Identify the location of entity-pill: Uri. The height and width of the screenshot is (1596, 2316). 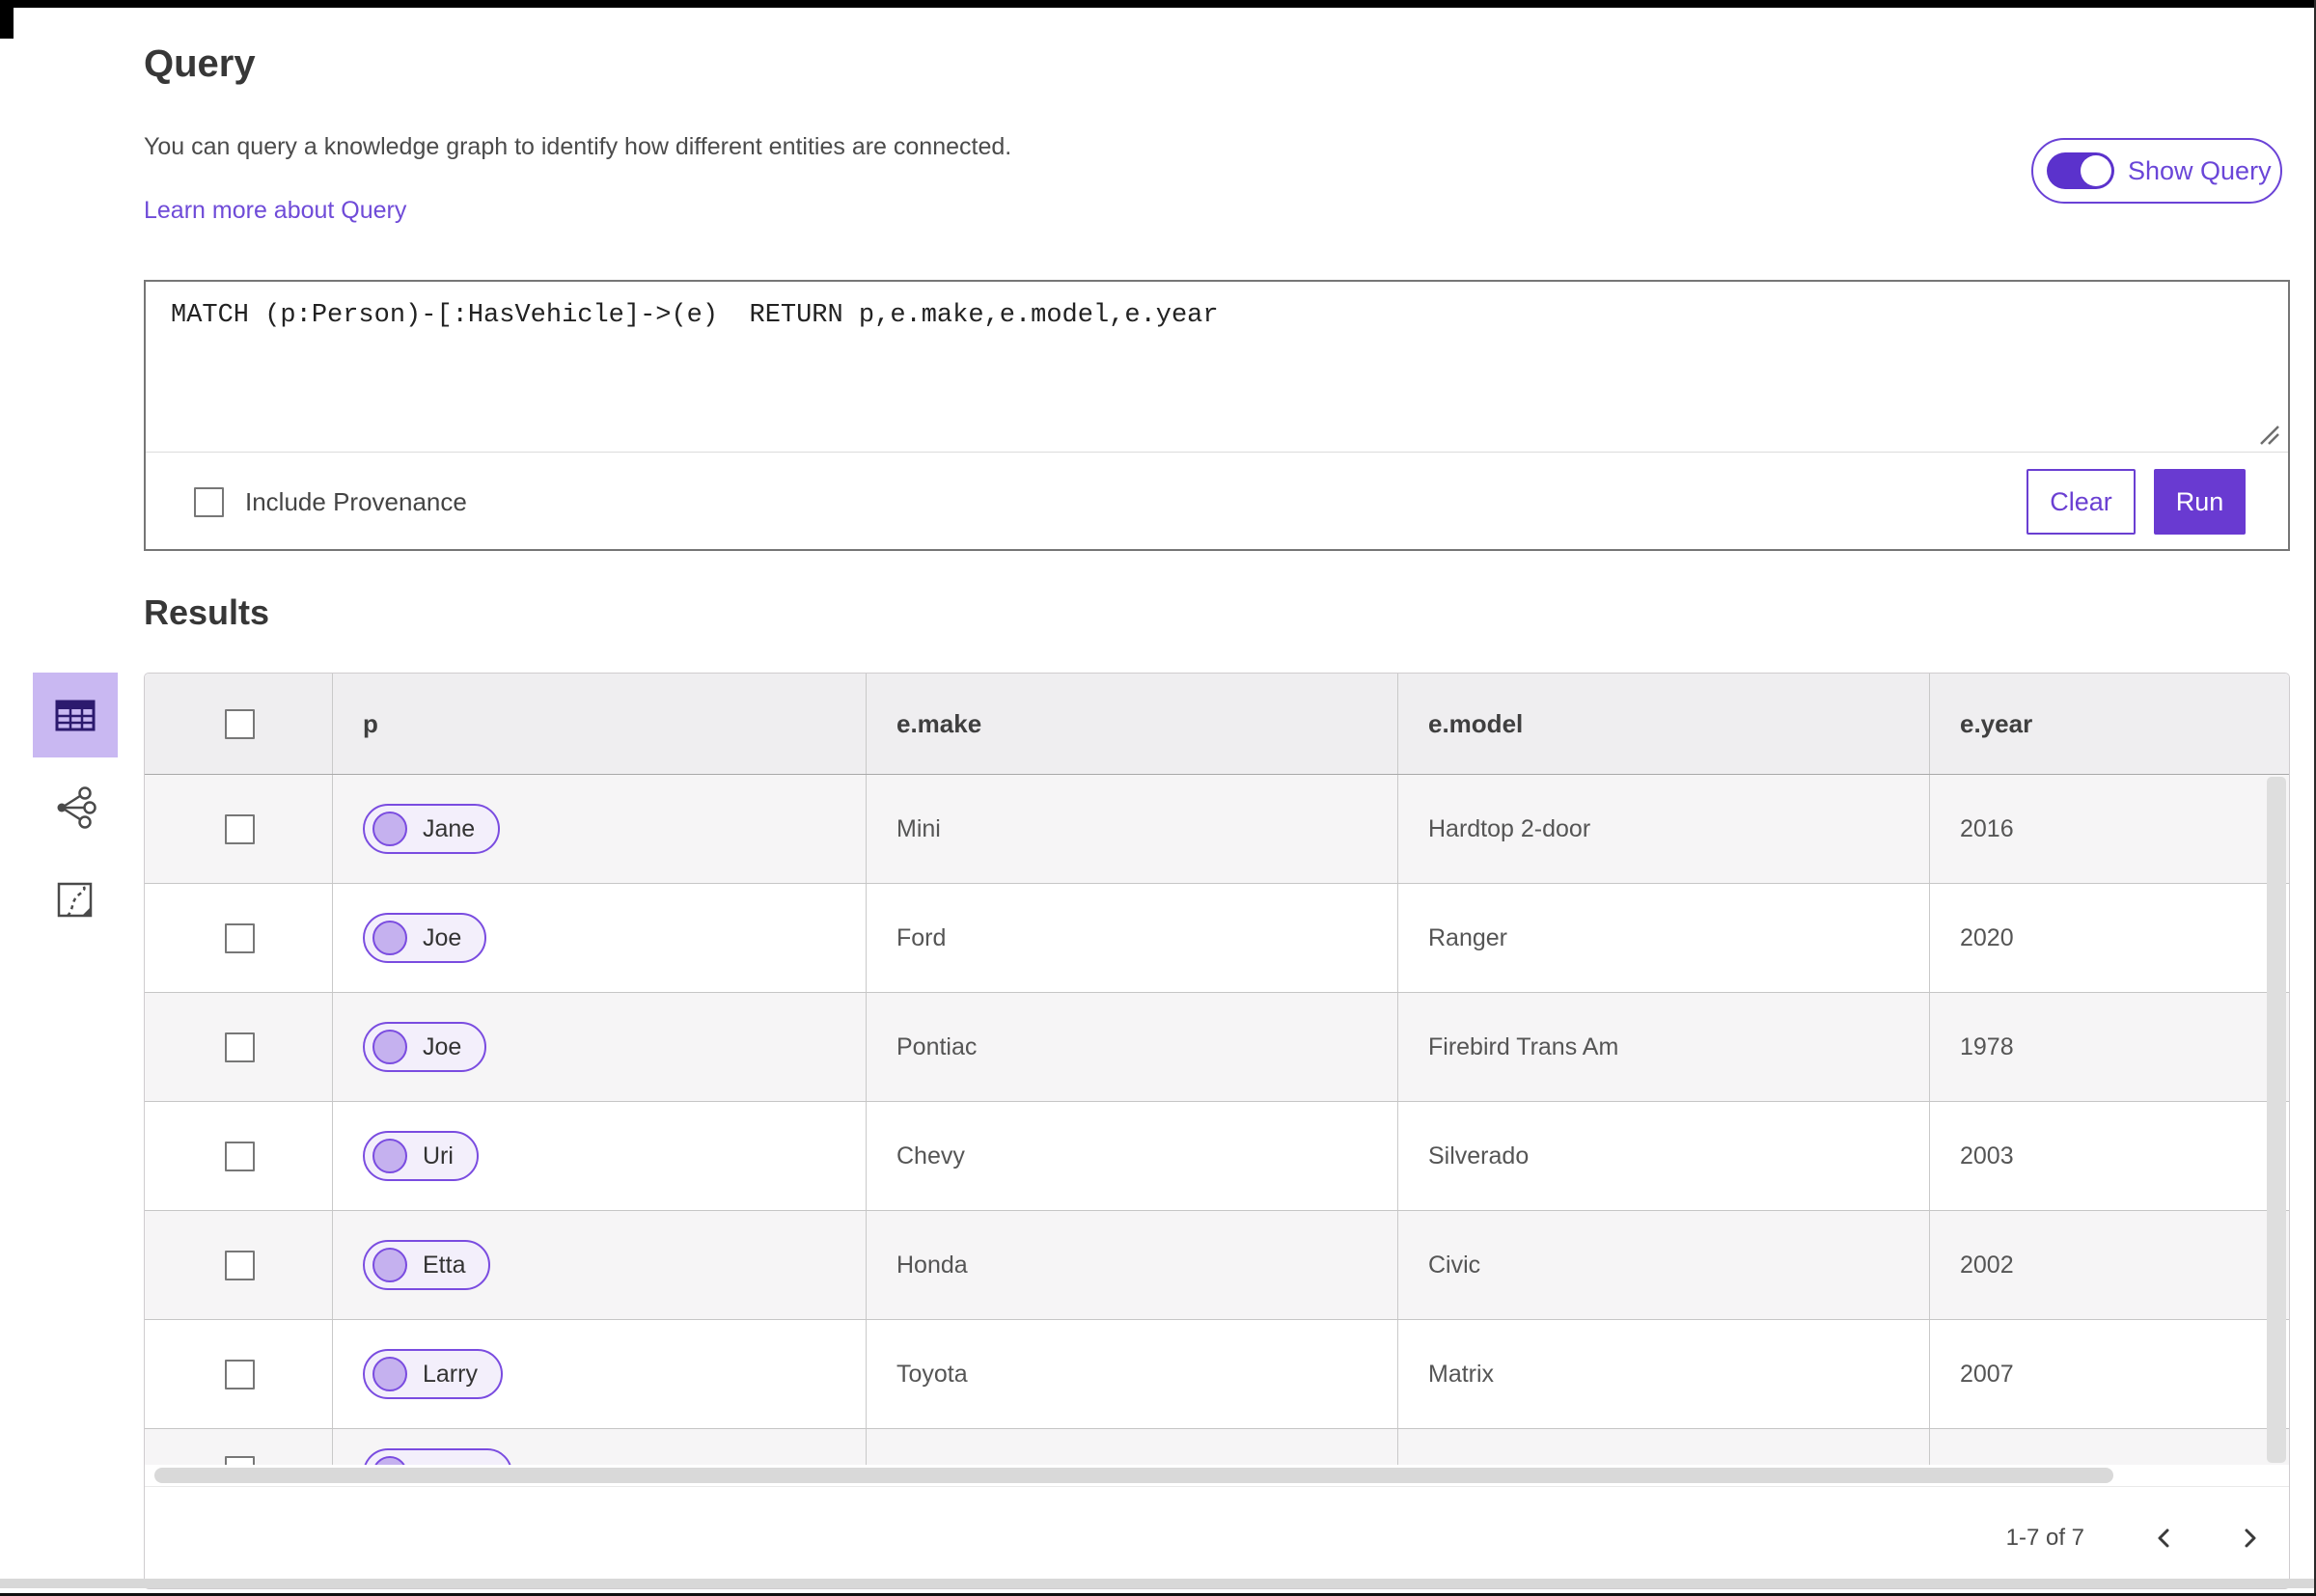
(421, 1156).